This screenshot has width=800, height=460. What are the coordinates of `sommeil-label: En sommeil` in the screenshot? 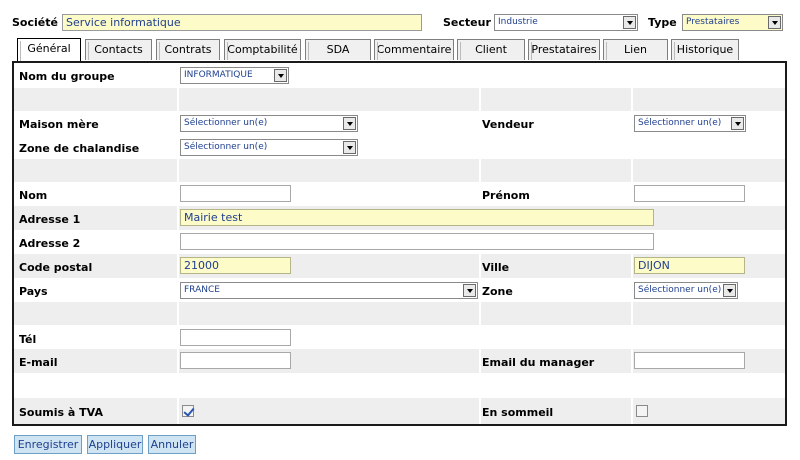 It's located at (518, 412).